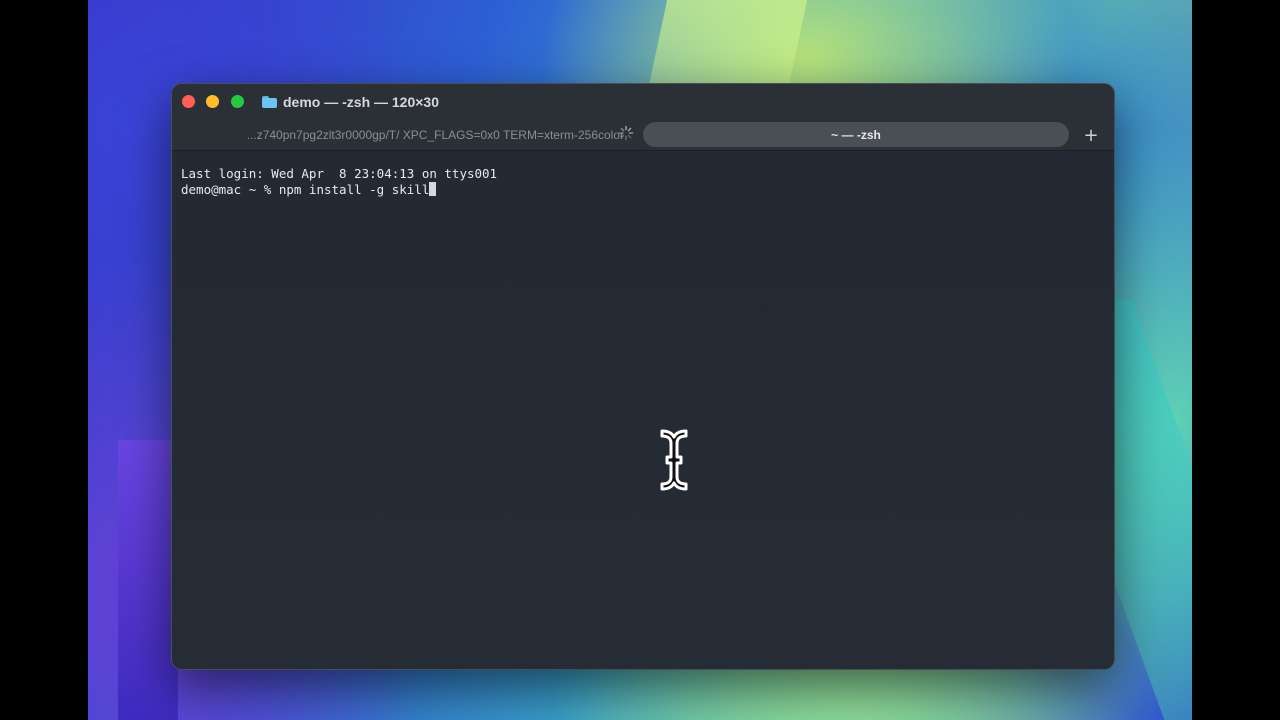 The width and height of the screenshot is (1280, 720). Describe the element at coordinates (237, 101) in the screenshot. I see `maximize-window-button` at that location.